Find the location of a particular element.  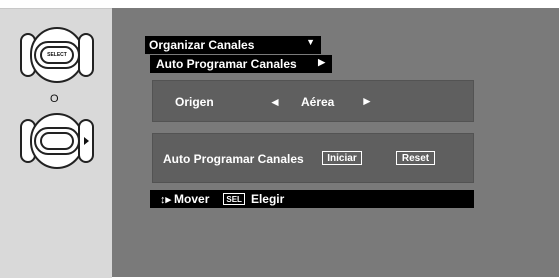

or-label: O is located at coordinates (54, 99).